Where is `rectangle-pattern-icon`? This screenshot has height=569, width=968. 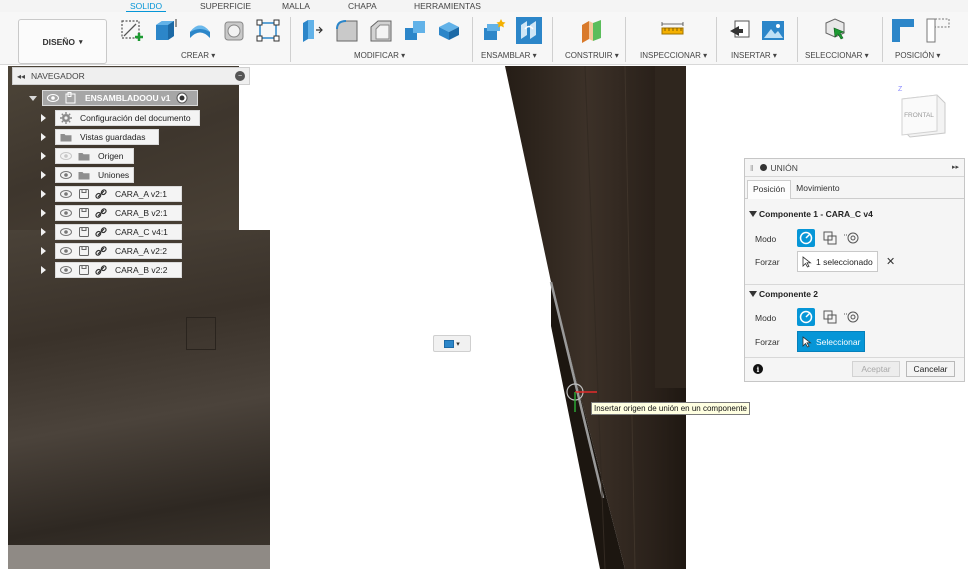 rectangle-pattern-icon is located at coordinates (268, 30).